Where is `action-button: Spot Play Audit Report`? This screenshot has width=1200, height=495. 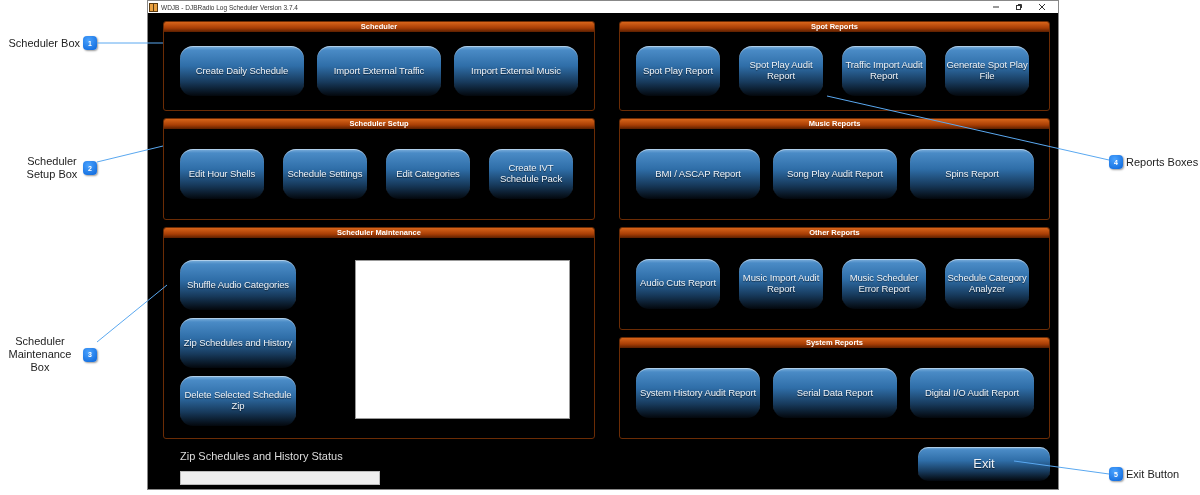 action-button: Spot Play Audit Report is located at coordinates (781, 71).